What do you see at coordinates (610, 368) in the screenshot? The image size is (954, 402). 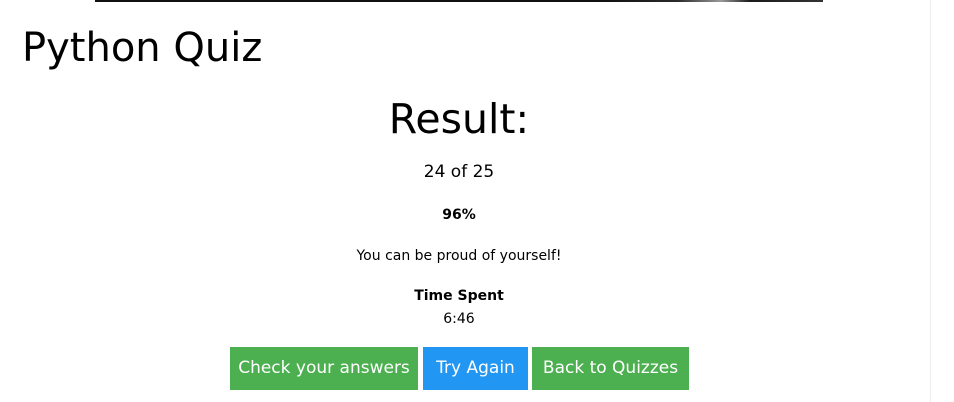 I see `back-to-quizzes-button: Back to Quizzes` at bounding box center [610, 368].